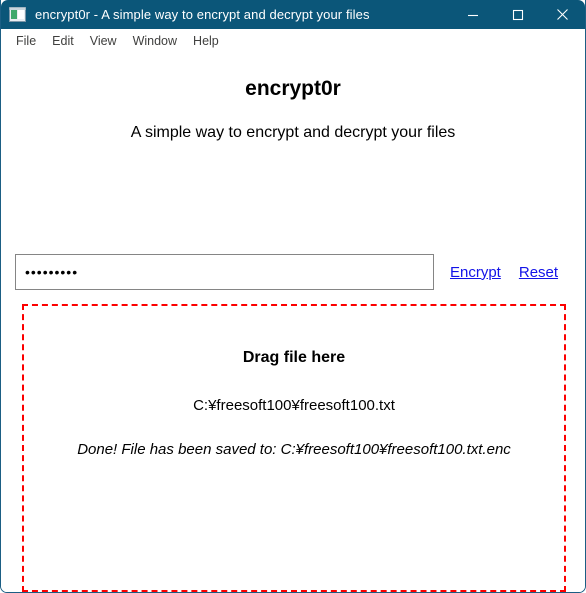 This screenshot has width=586, height=593. What do you see at coordinates (538, 272) in the screenshot?
I see `reset-link: Reset` at bounding box center [538, 272].